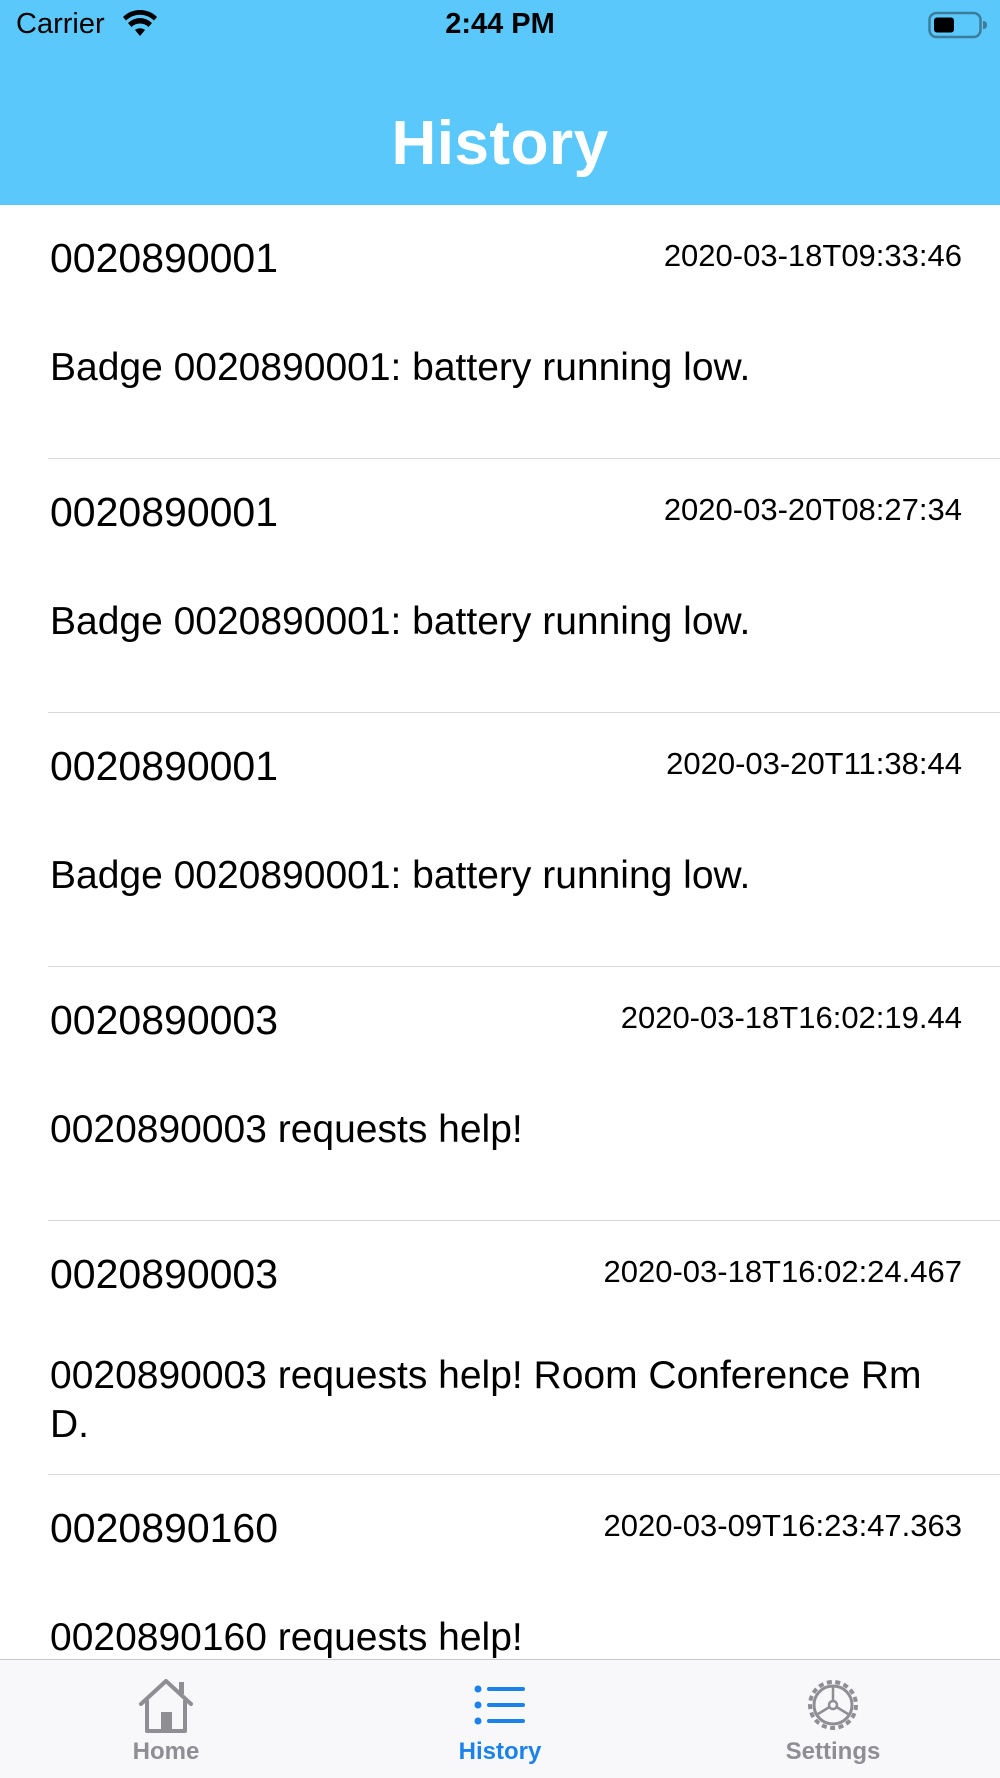 This screenshot has height=1778, width=1000. What do you see at coordinates (286, 1637) in the screenshot?
I see `message: 0020890160 requests help!` at bounding box center [286, 1637].